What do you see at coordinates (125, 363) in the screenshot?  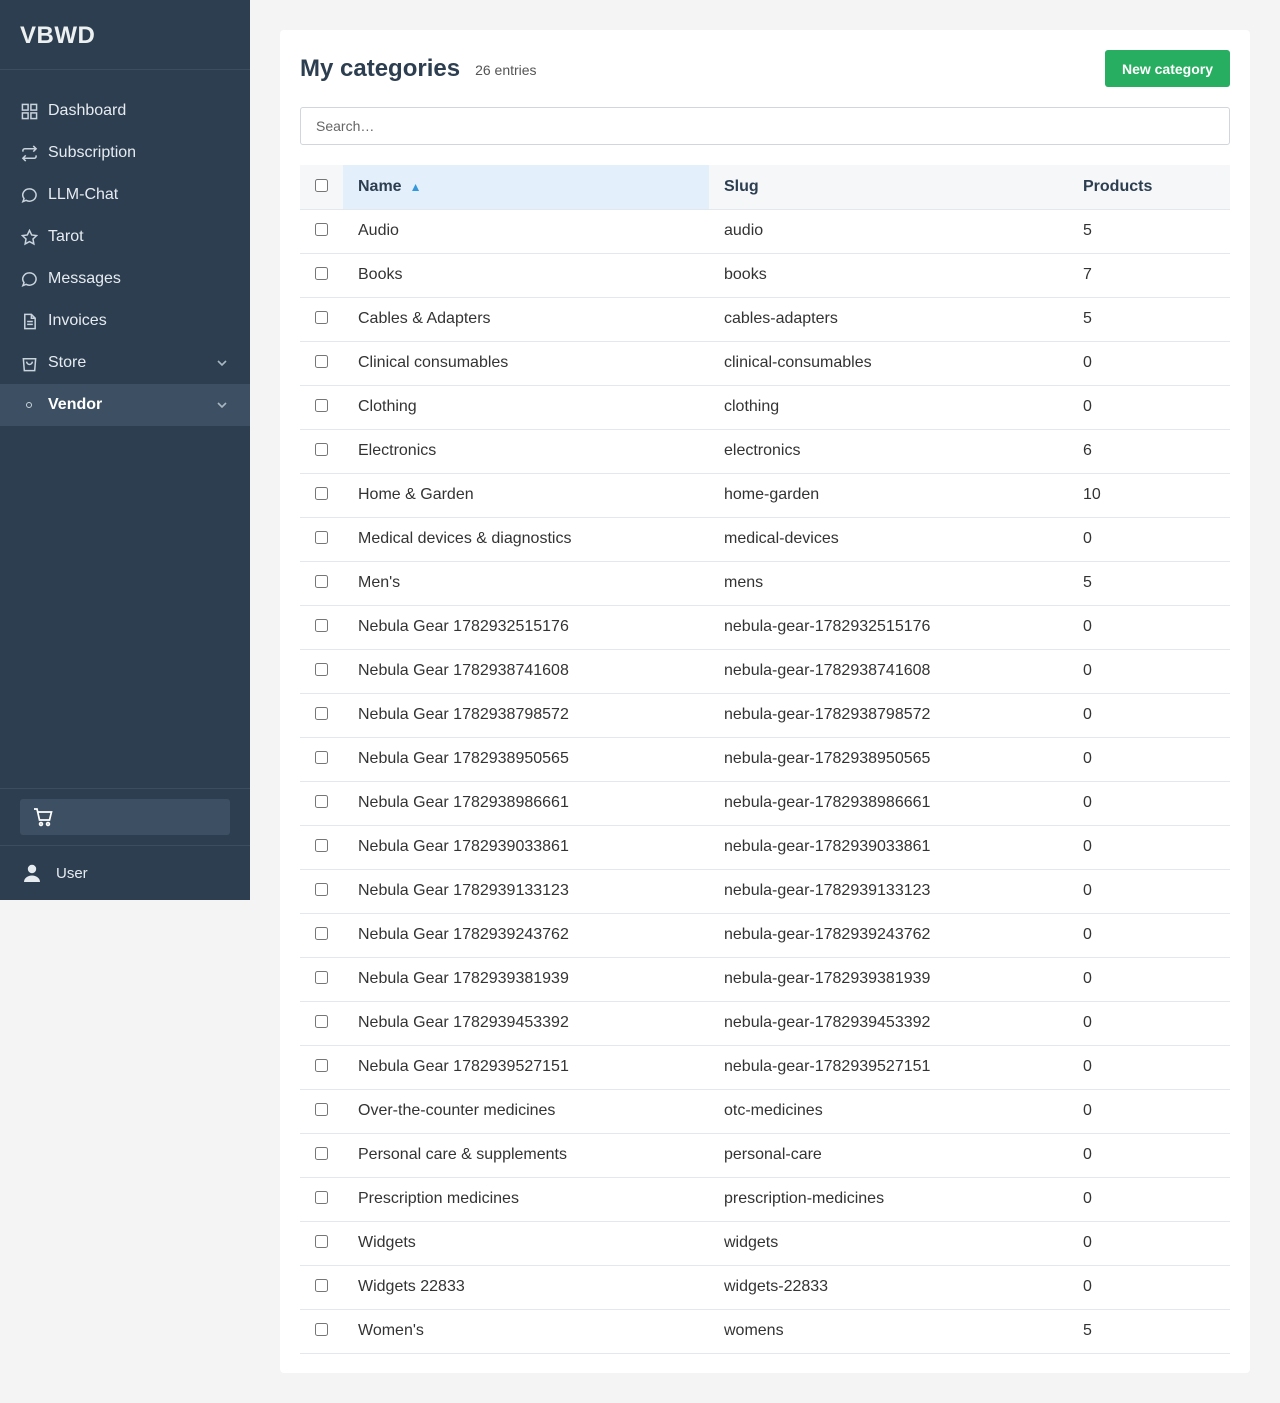 I see `sidebar-item-store: Store` at bounding box center [125, 363].